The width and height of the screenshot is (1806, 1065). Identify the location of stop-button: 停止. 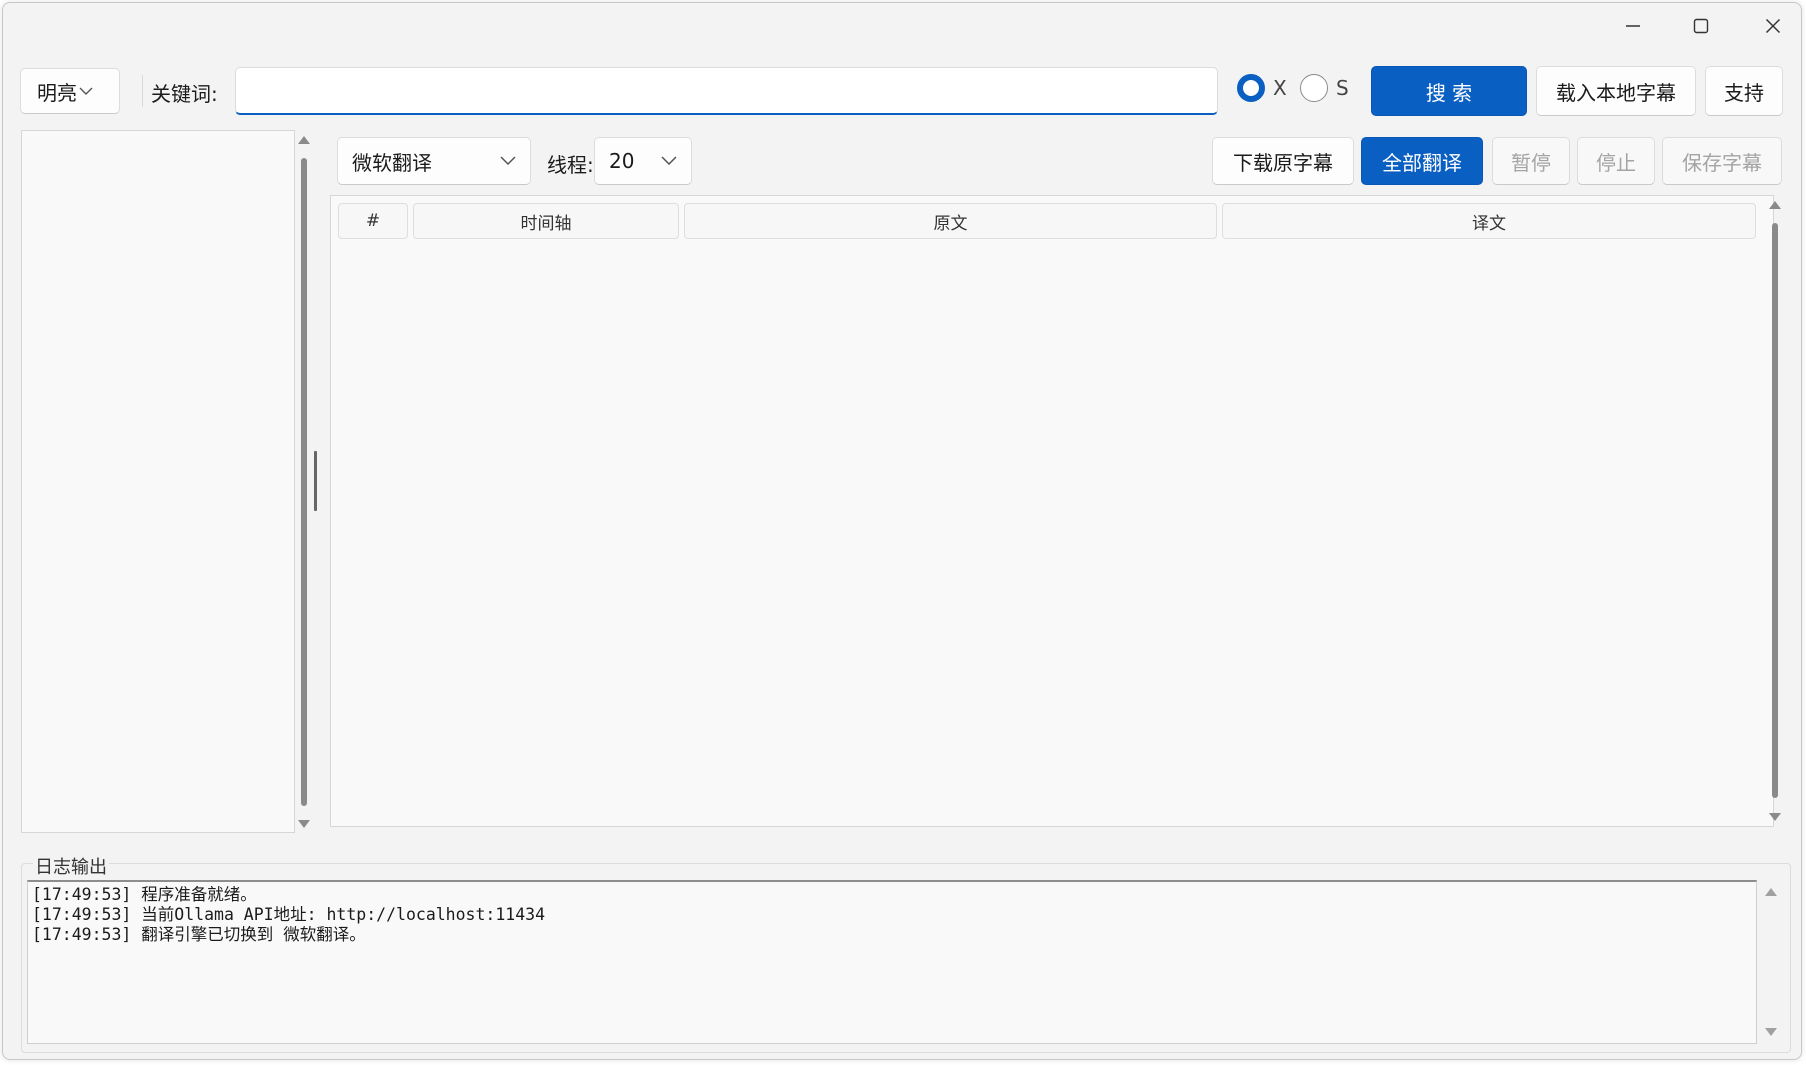
(1616, 161).